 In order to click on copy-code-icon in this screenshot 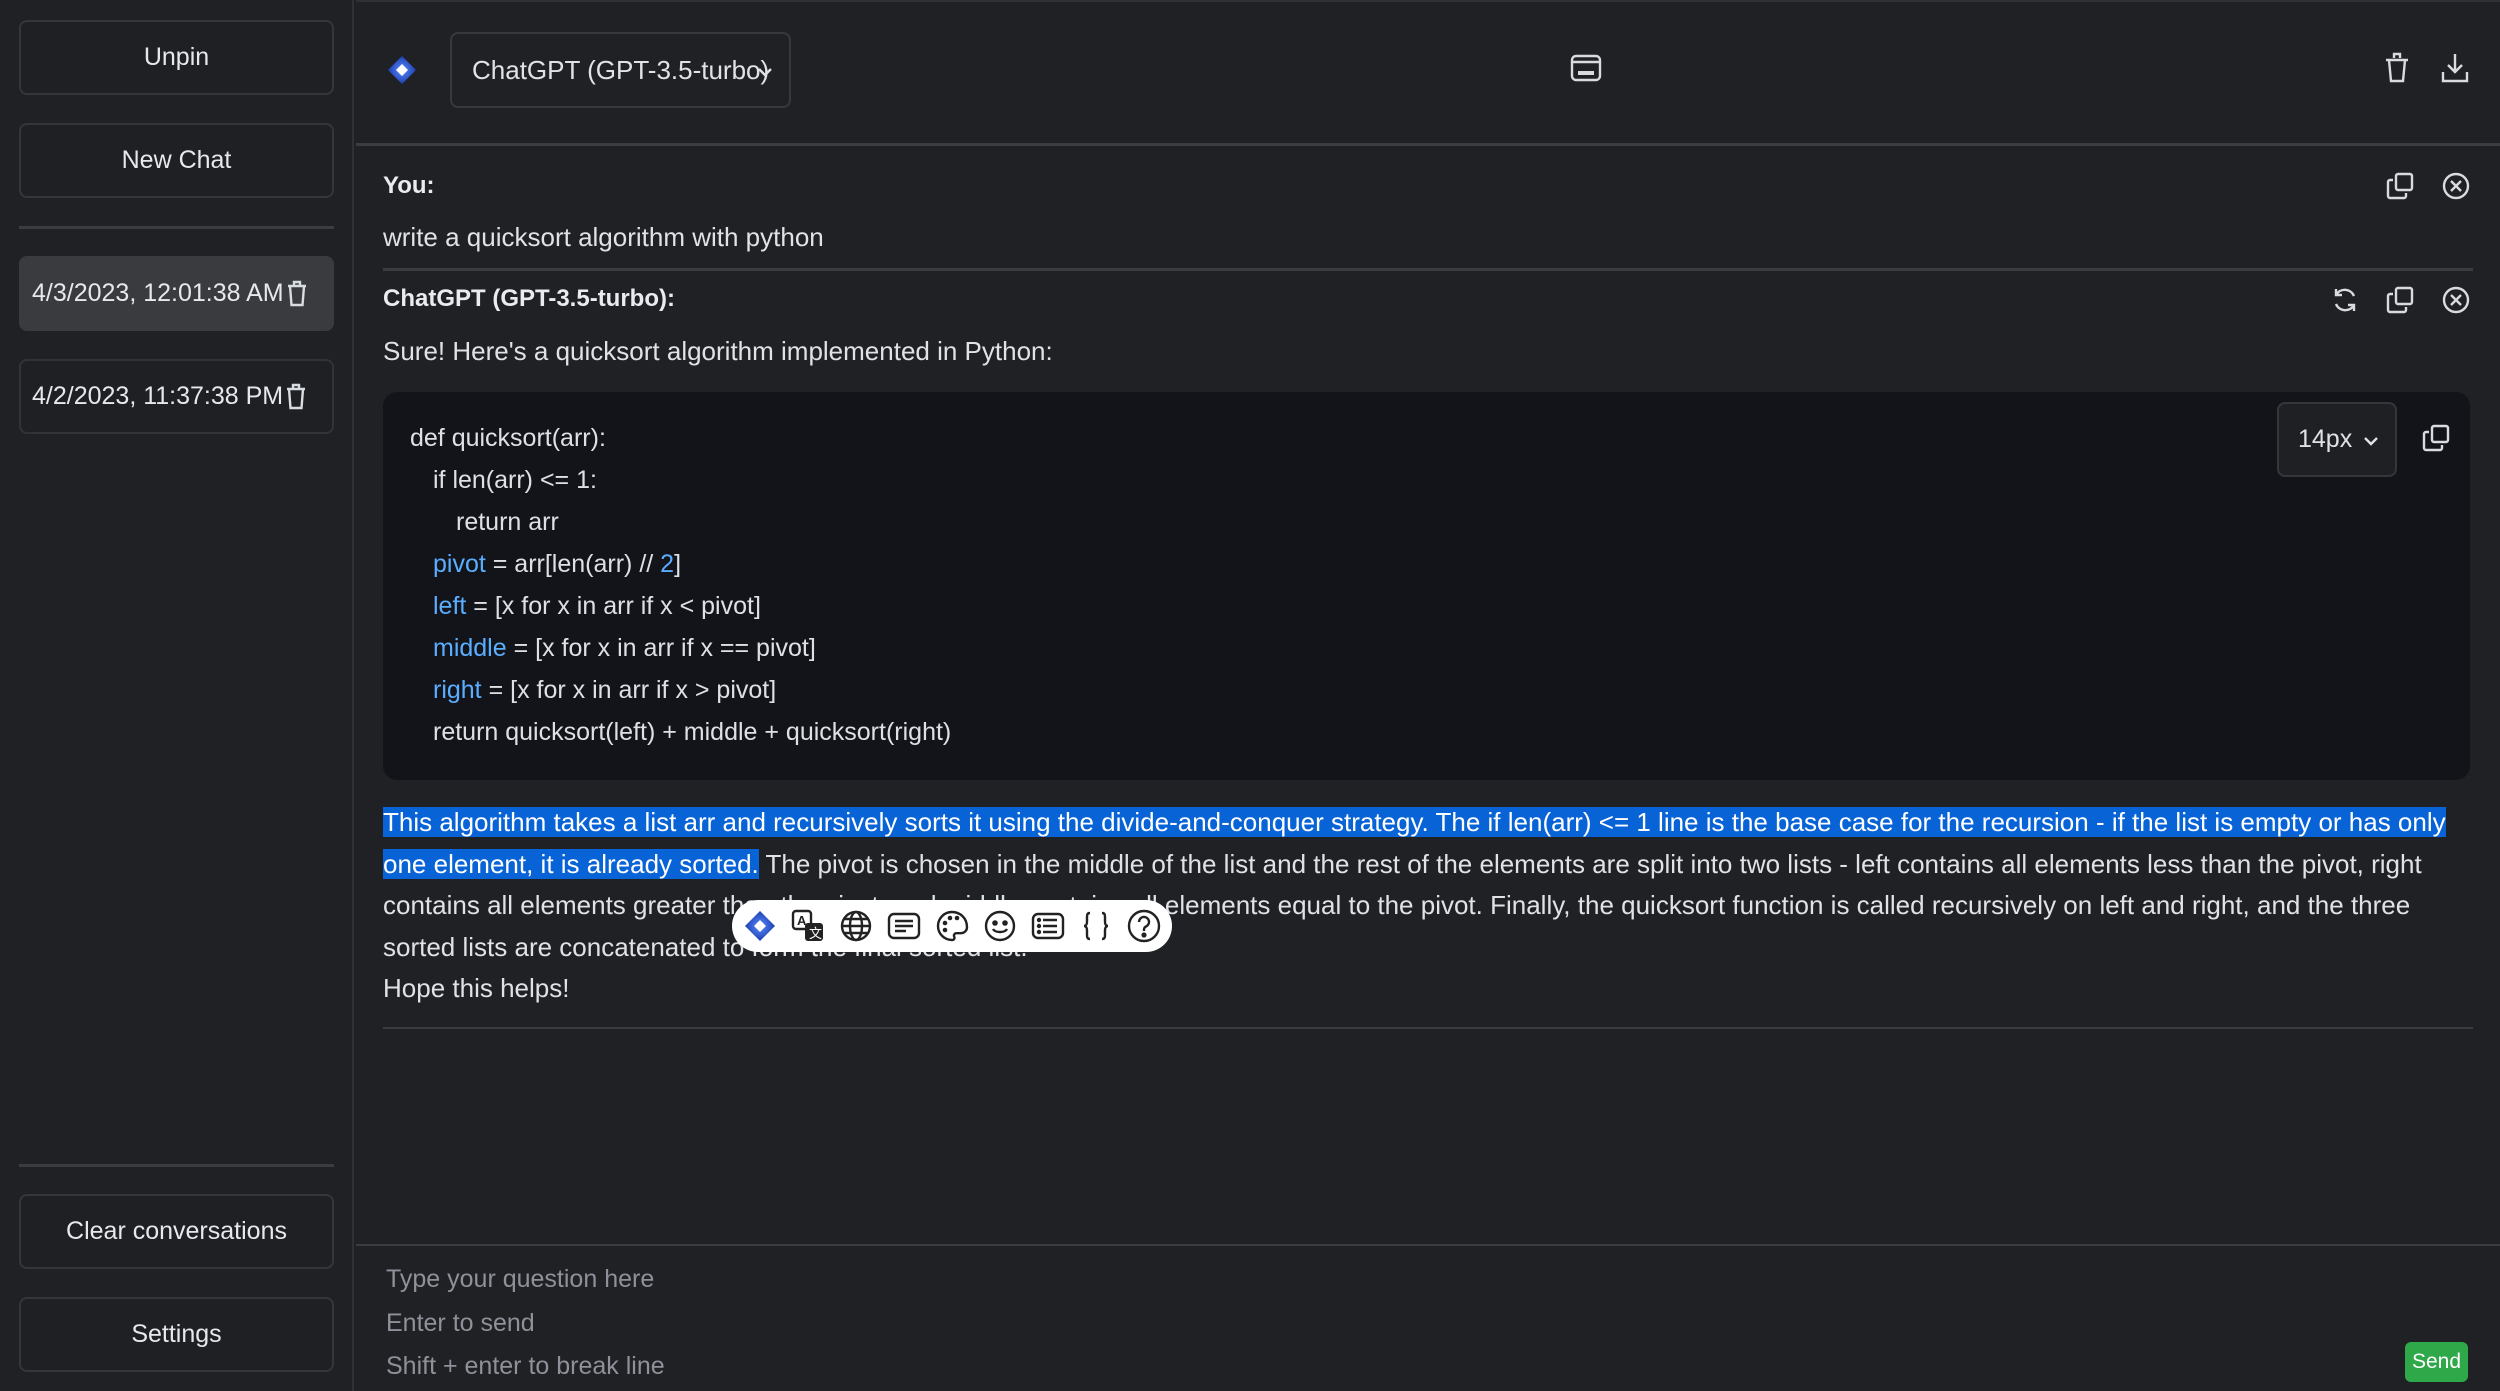, I will do `click(2436, 440)`.